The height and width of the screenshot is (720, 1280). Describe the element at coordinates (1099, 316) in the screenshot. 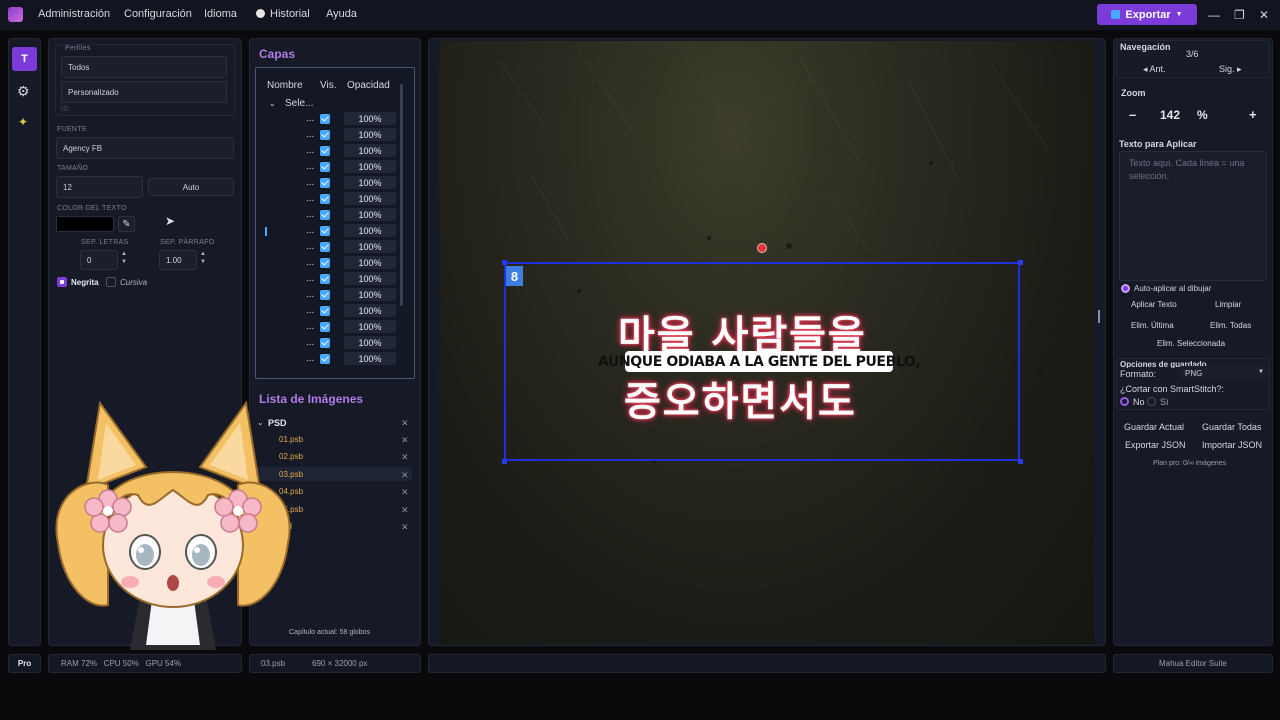

I see `panel-resize-handle` at that location.